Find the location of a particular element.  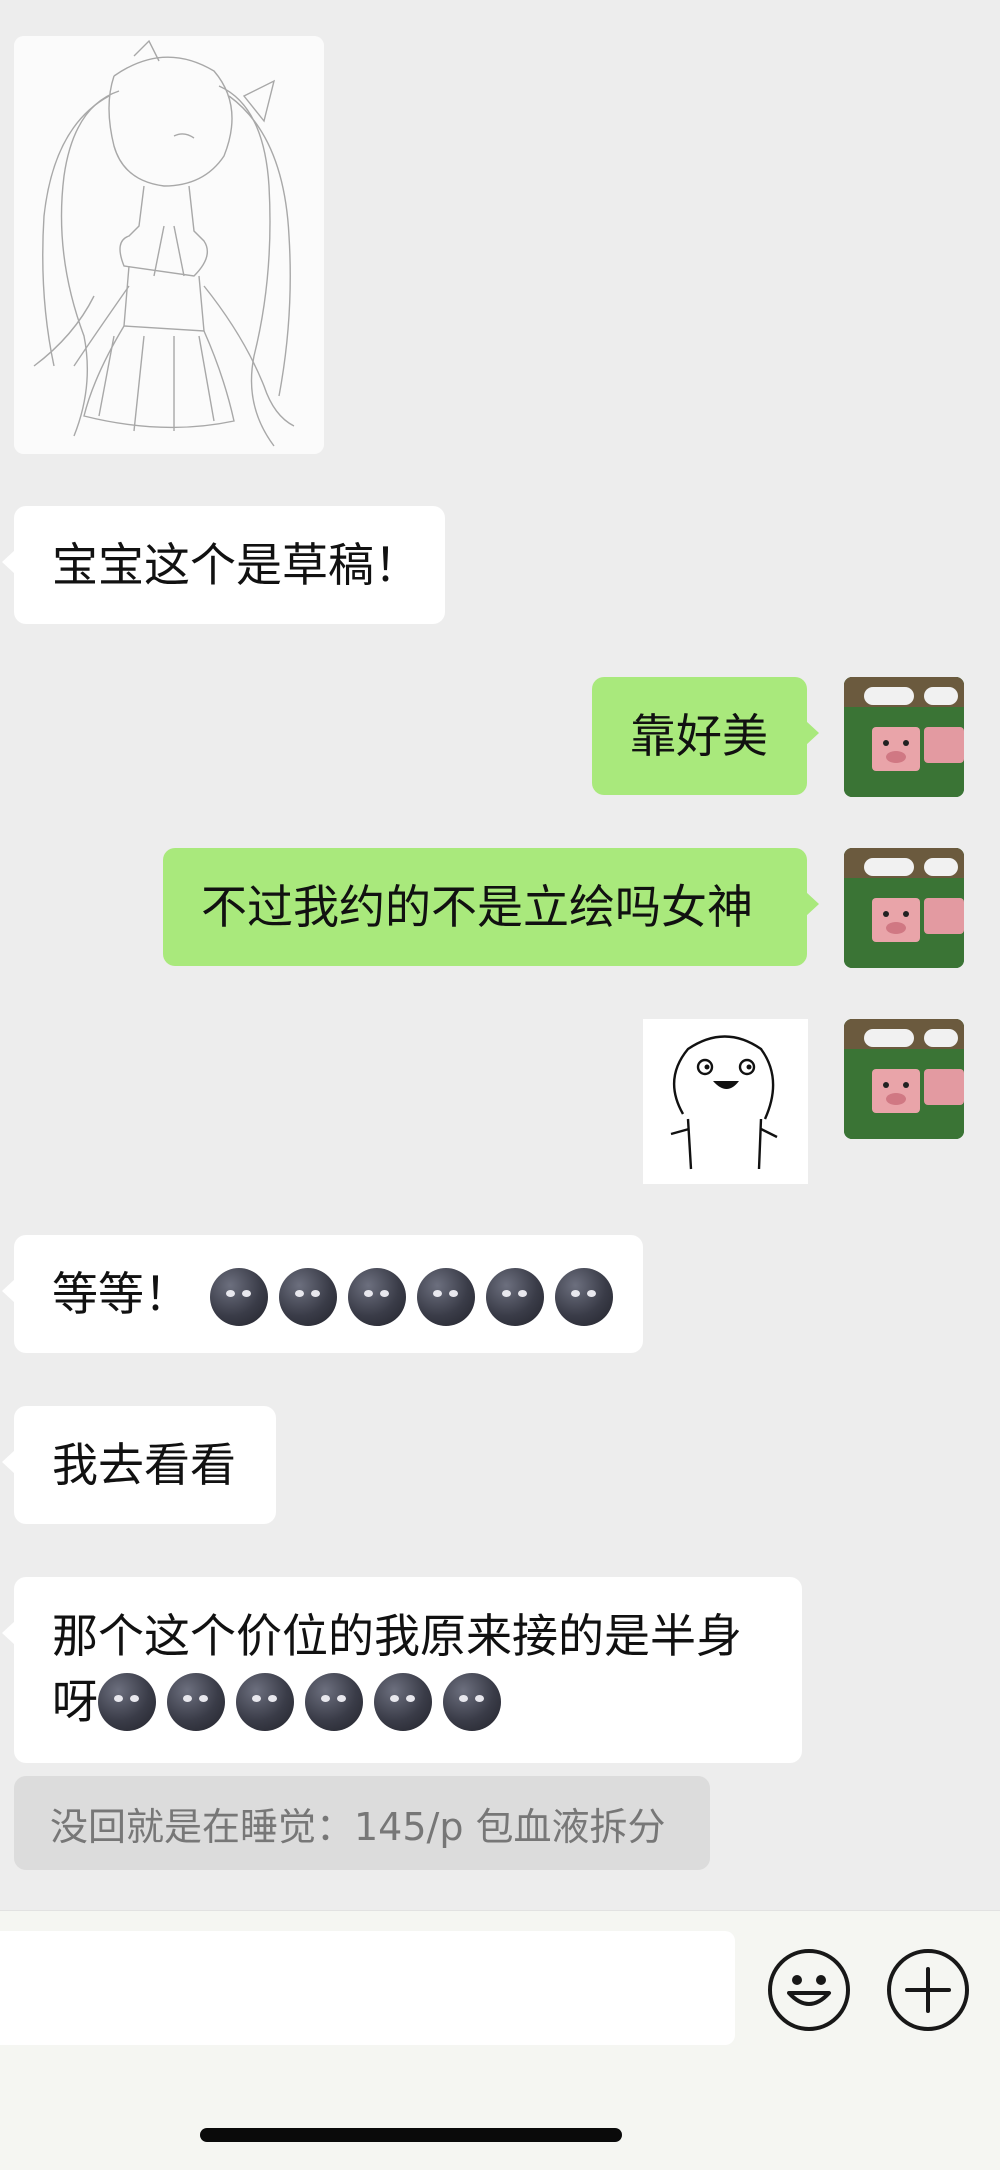

message-input is located at coordinates (367, 1988).